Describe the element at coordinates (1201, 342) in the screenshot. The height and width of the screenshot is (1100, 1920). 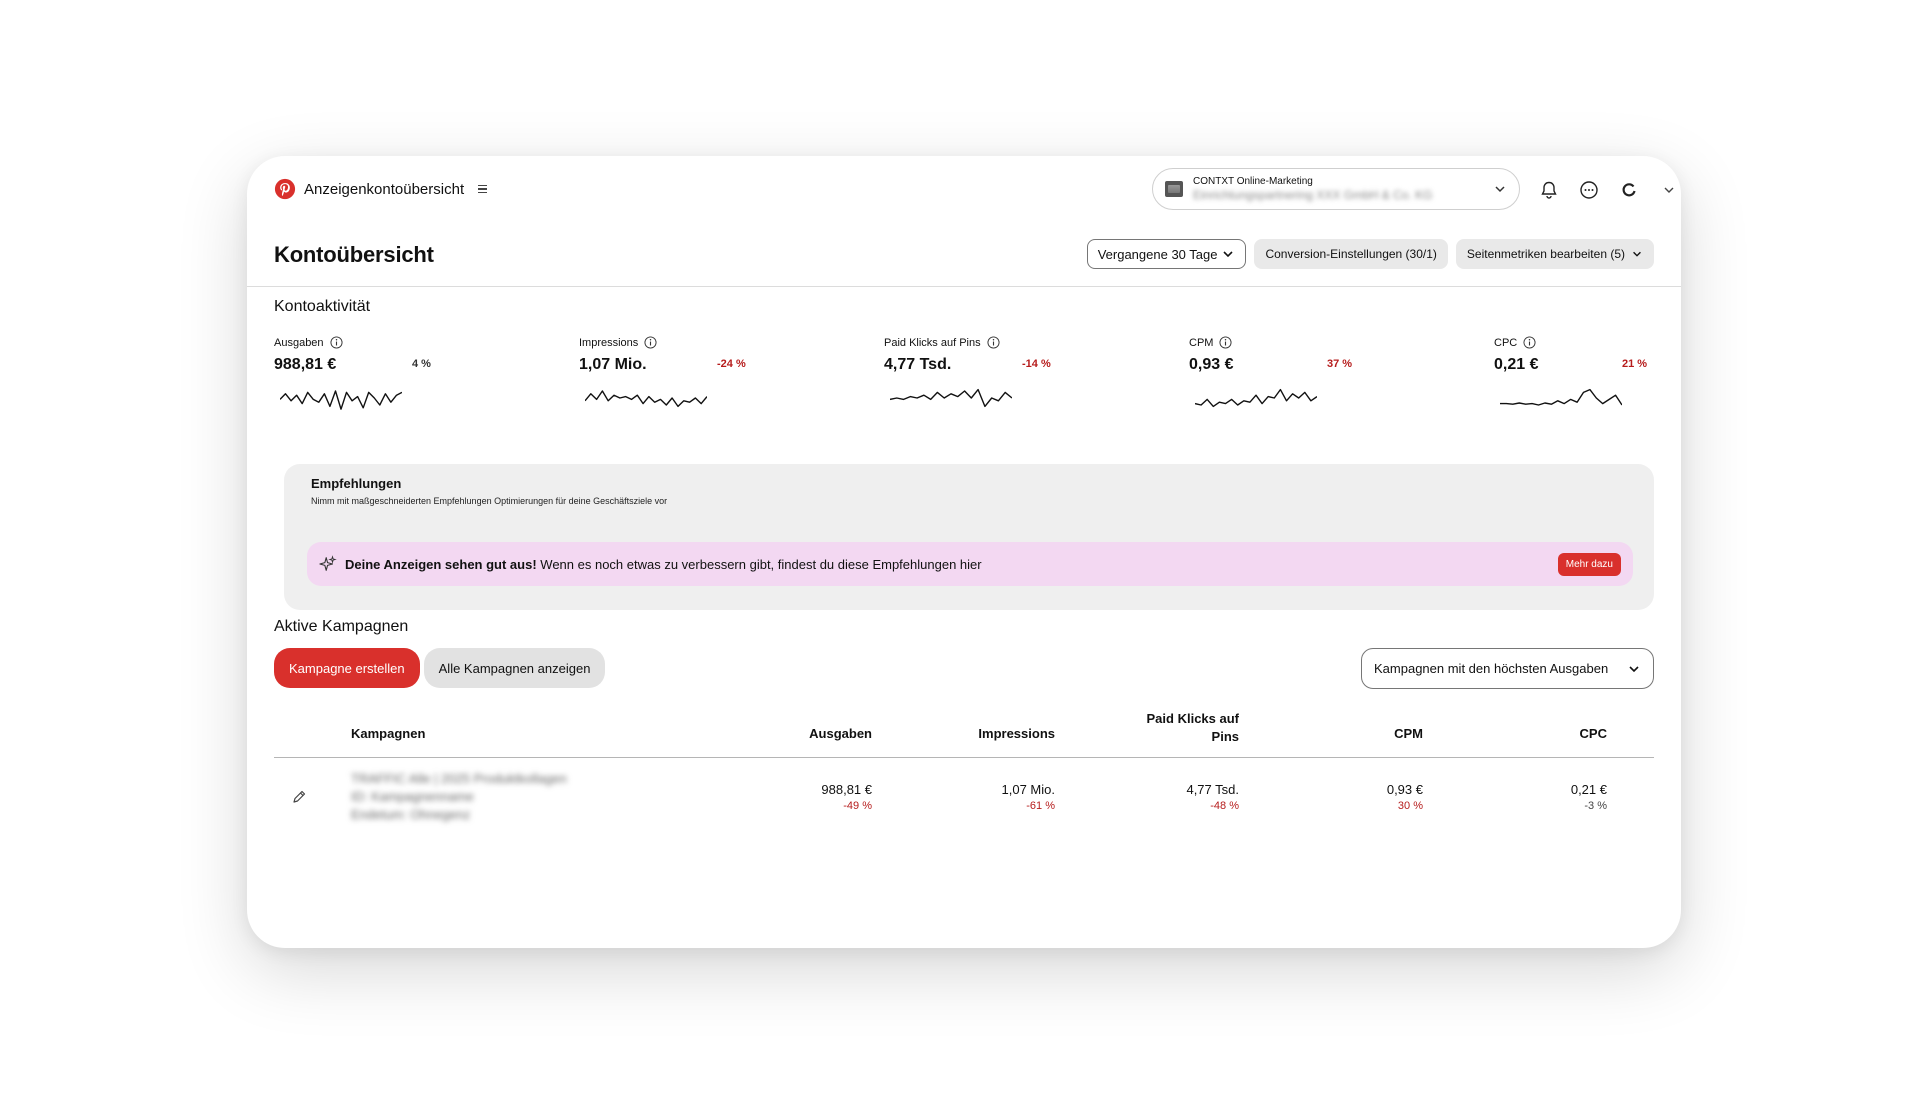
I see `metric-label-text: CPM` at that location.